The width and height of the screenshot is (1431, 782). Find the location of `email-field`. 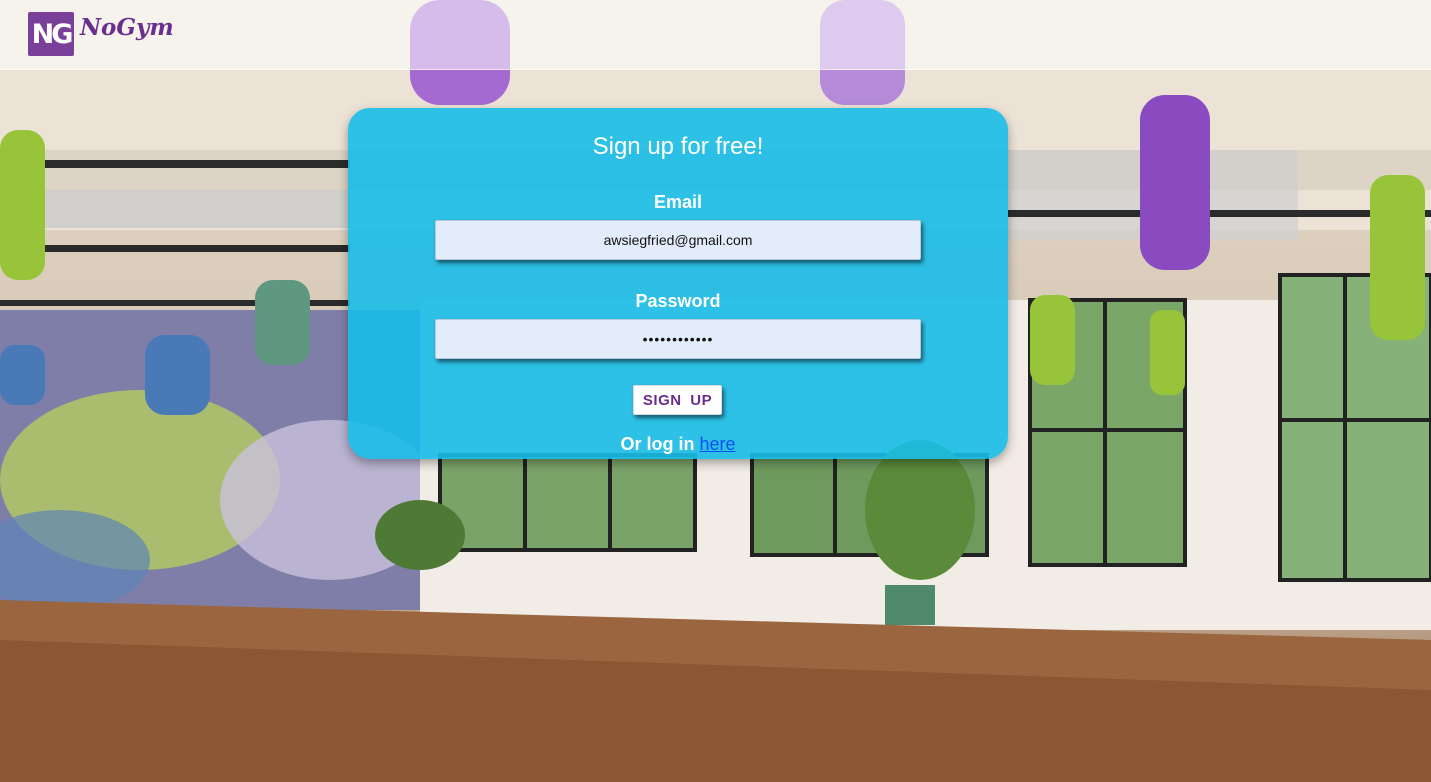

email-field is located at coordinates (678, 240).